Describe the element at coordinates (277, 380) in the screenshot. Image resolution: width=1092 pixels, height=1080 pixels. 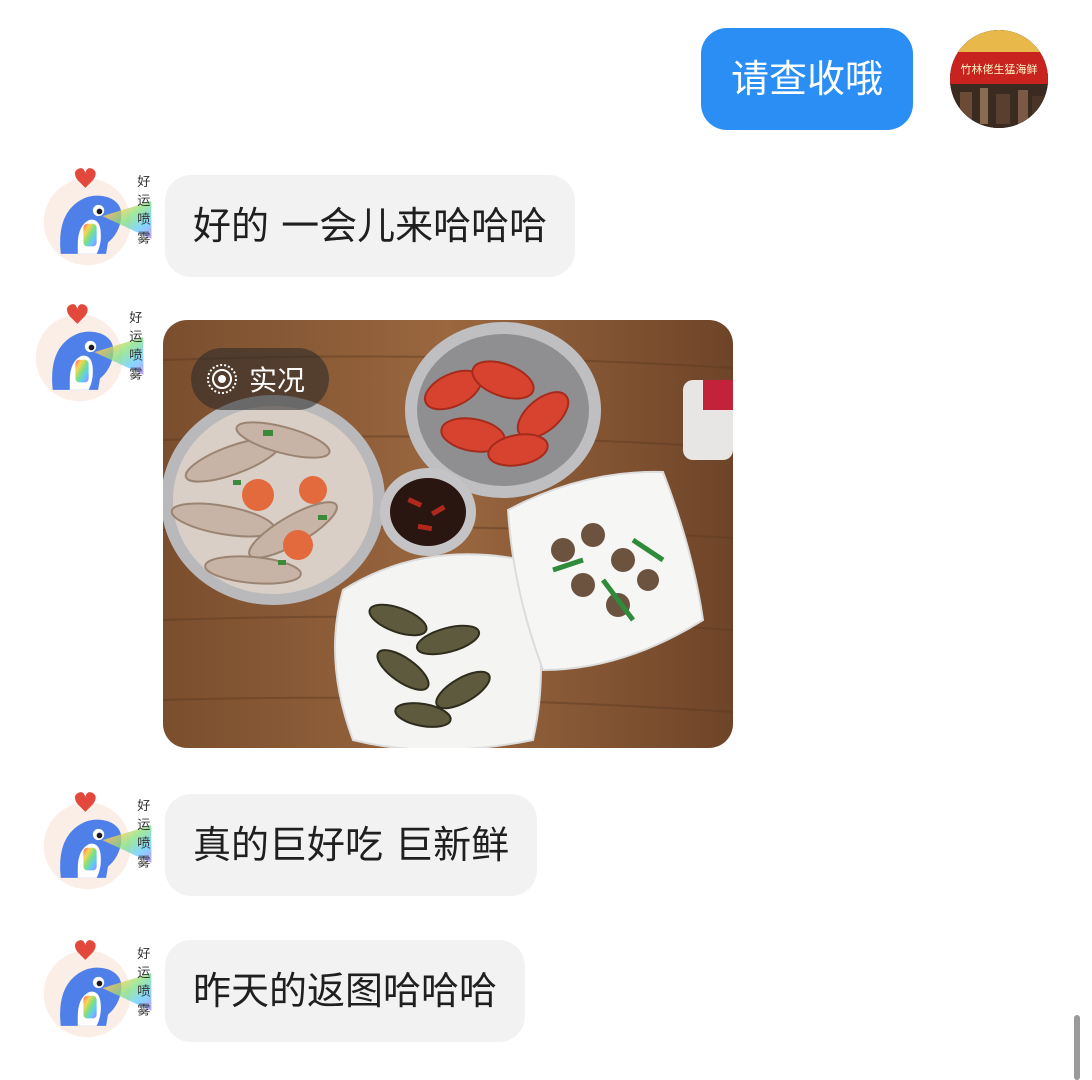
I see `live-photo-label: 实况` at that location.